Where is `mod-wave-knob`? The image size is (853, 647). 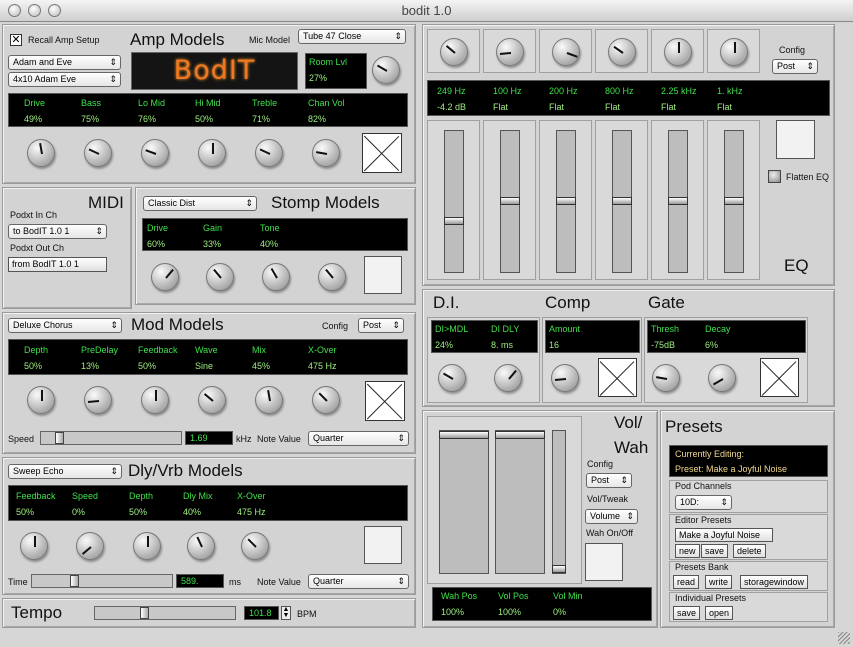
mod-wave-knob is located at coordinates (212, 400).